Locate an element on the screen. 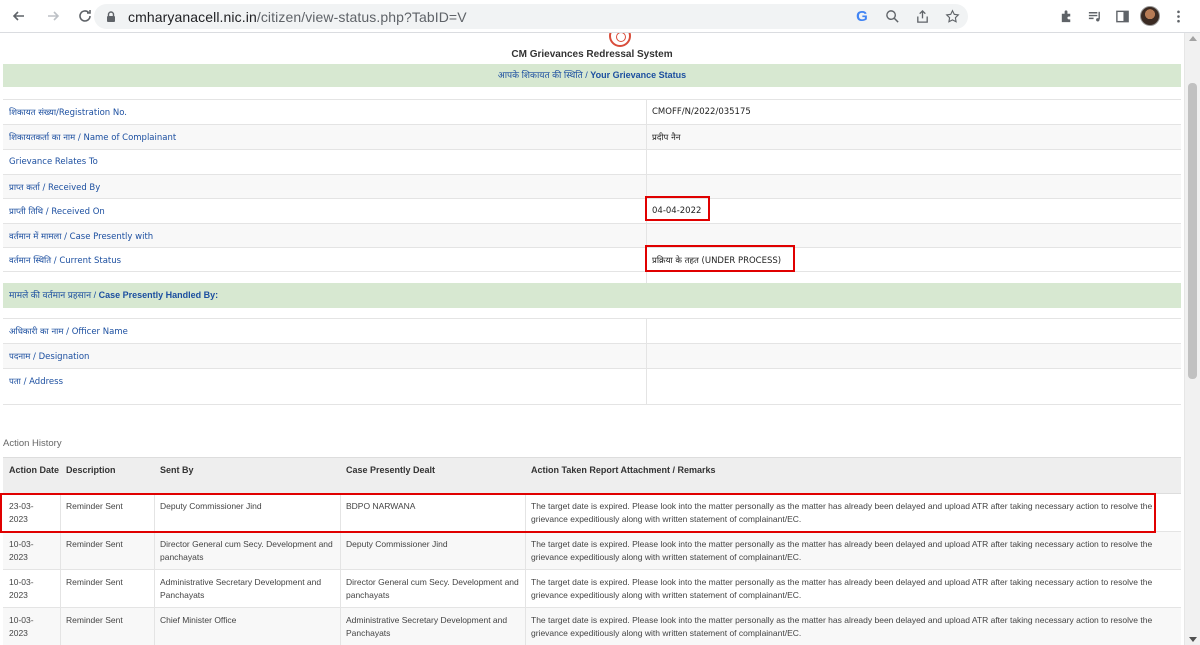 The image size is (1200, 645). extensions-puzzle-icon is located at coordinates (1066, 16).